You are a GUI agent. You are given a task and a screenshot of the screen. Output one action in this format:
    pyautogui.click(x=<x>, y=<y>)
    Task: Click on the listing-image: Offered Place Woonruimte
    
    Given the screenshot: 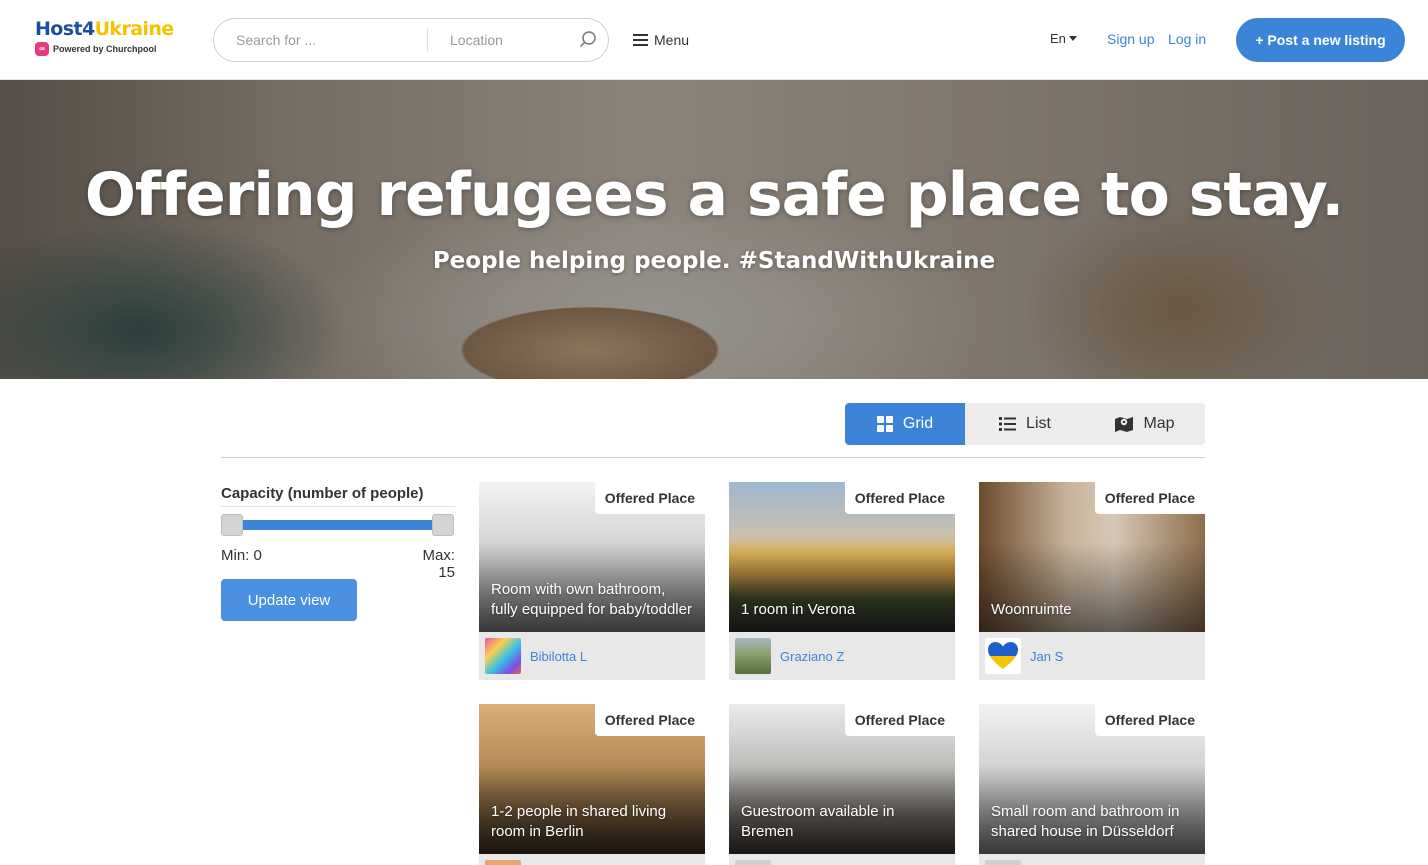 What is the action you would take?
    pyautogui.click(x=1092, y=557)
    